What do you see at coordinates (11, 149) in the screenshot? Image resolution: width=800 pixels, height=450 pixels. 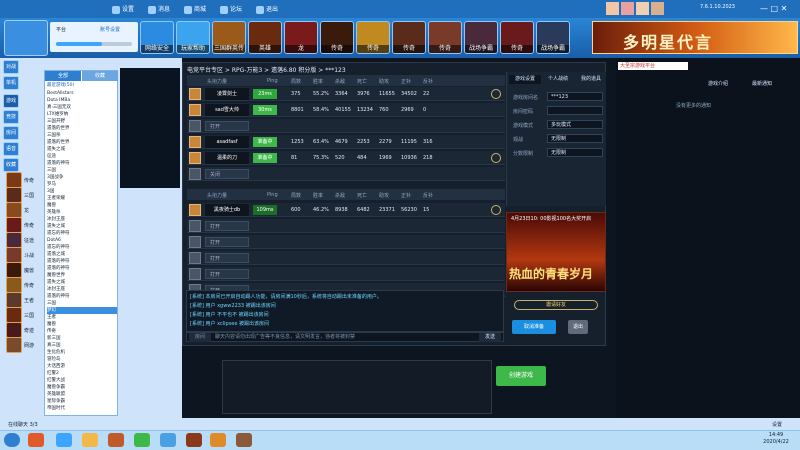 I see `tab-voice: 语音` at bounding box center [11, 149].